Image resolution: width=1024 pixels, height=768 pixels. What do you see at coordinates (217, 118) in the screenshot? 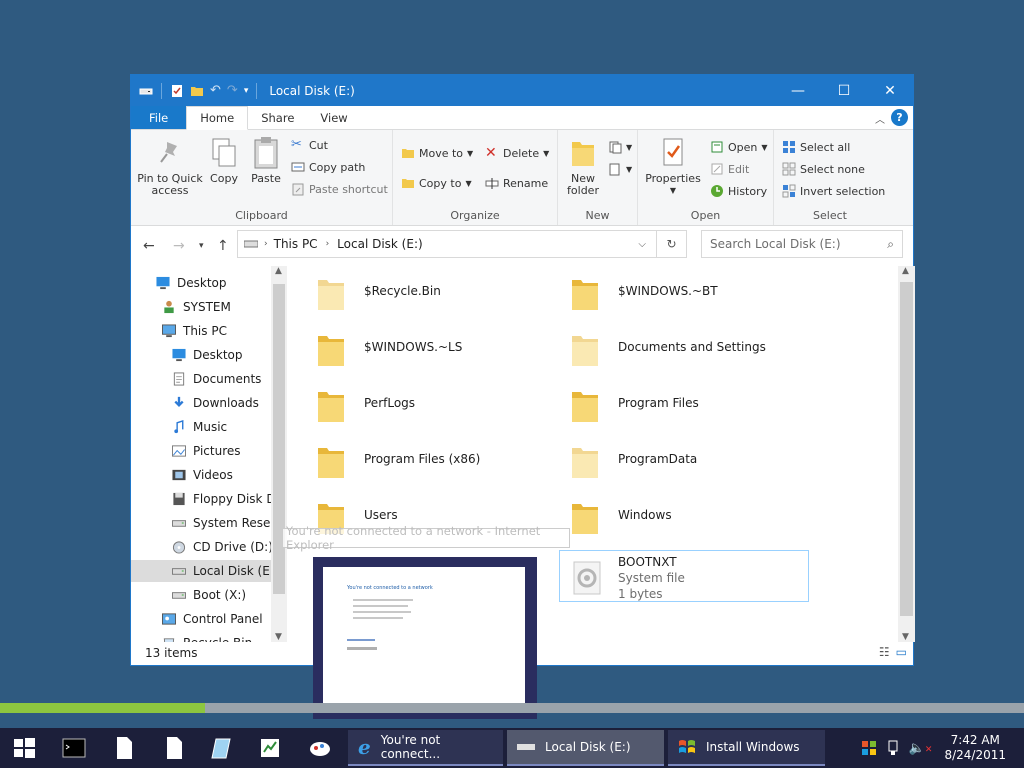
I see `tab-home: Home` at bounding box center [217, 118].